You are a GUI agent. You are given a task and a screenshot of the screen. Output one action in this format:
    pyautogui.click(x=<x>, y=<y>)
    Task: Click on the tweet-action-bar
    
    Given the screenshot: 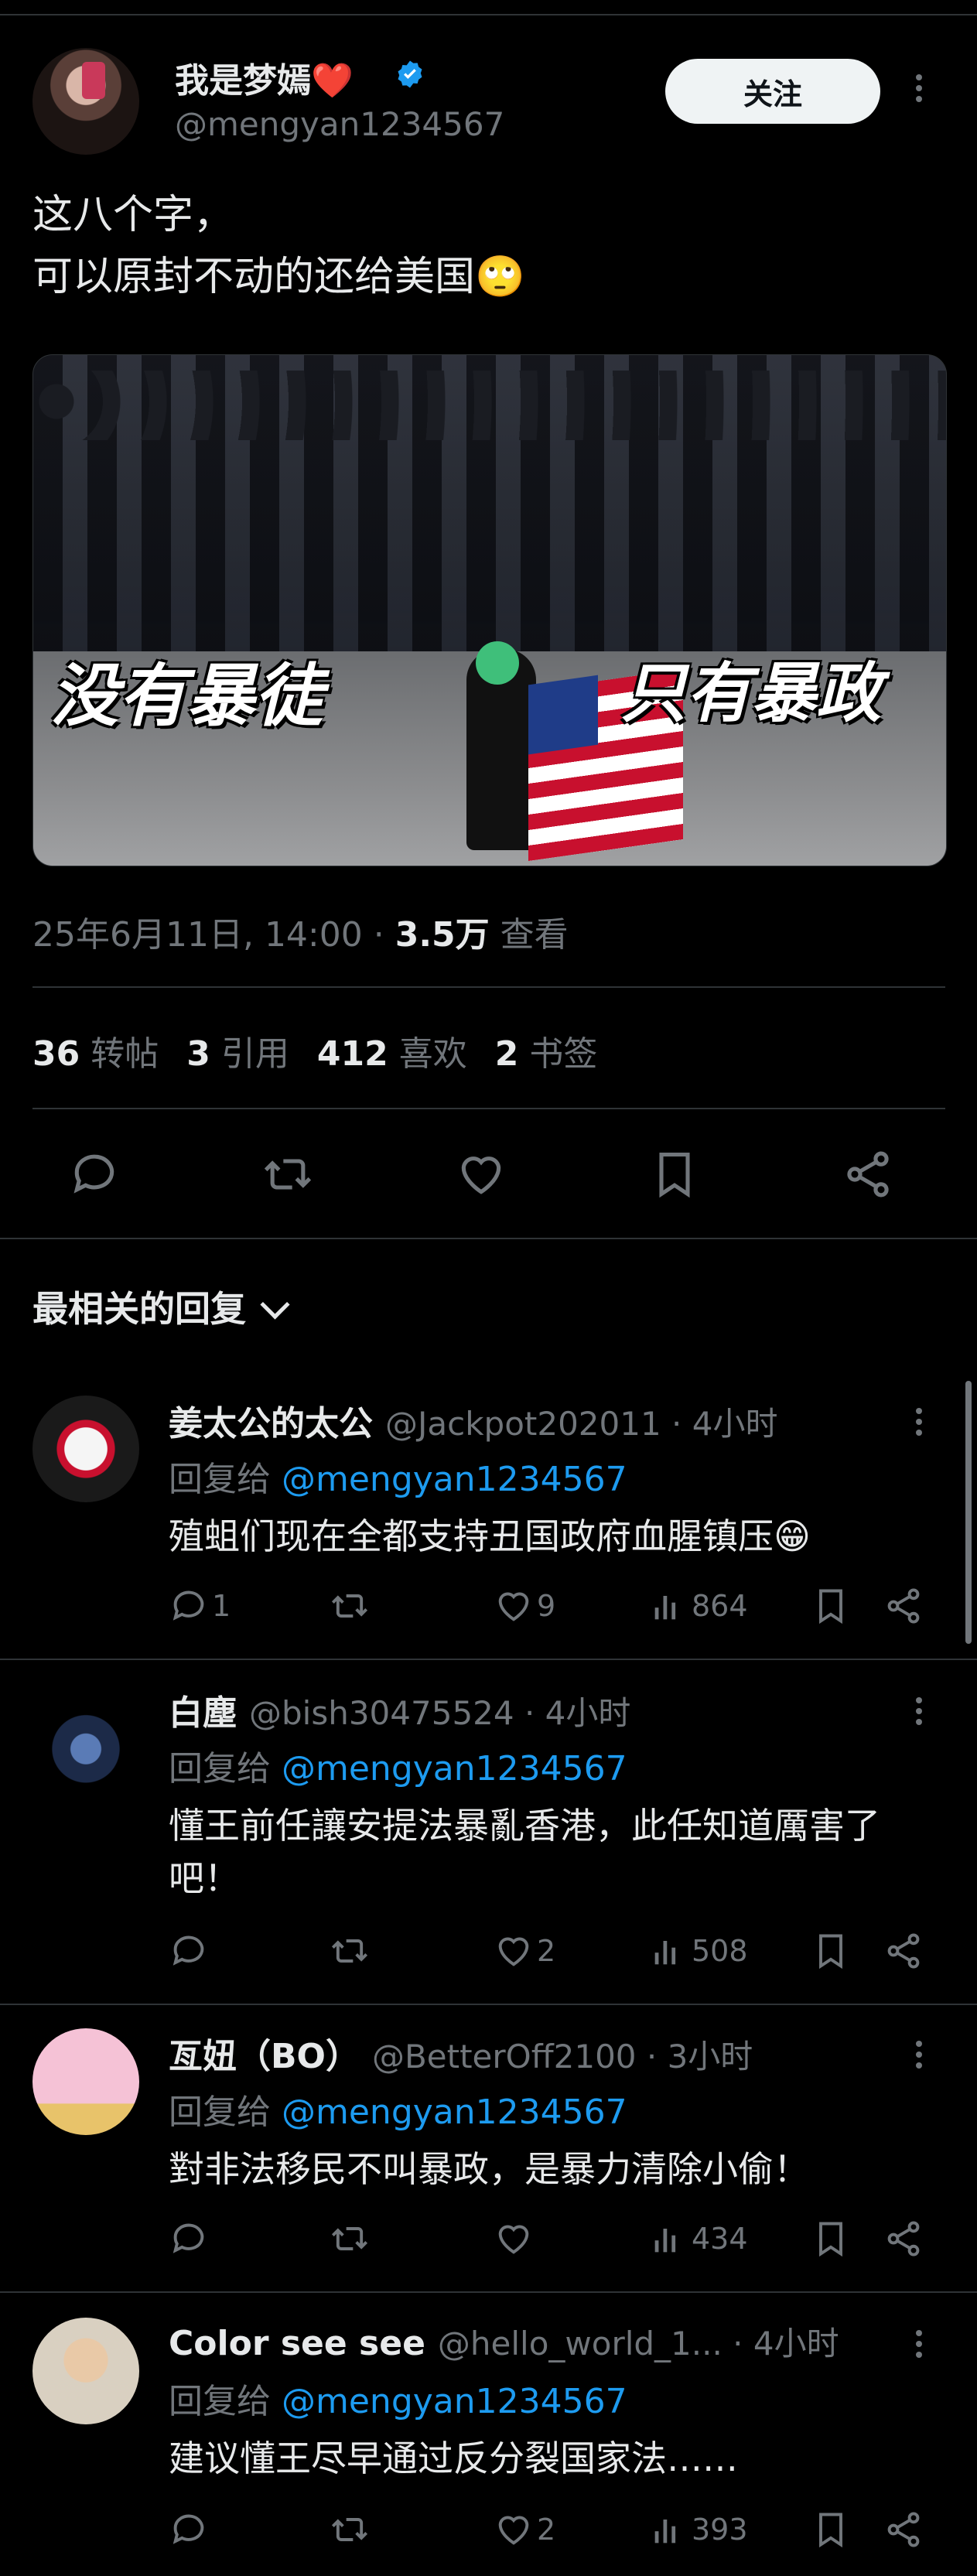 What is the action you would take?
    pyautogui.click(x=488, y=1172)
    